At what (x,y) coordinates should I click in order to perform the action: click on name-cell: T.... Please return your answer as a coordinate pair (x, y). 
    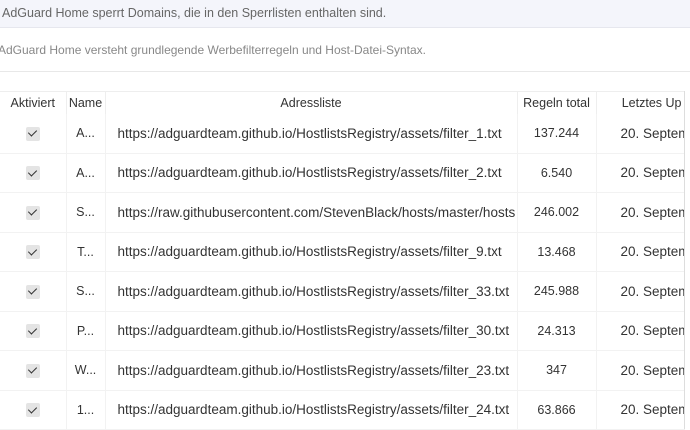
    Looking at the image, I should click on (86, 252).